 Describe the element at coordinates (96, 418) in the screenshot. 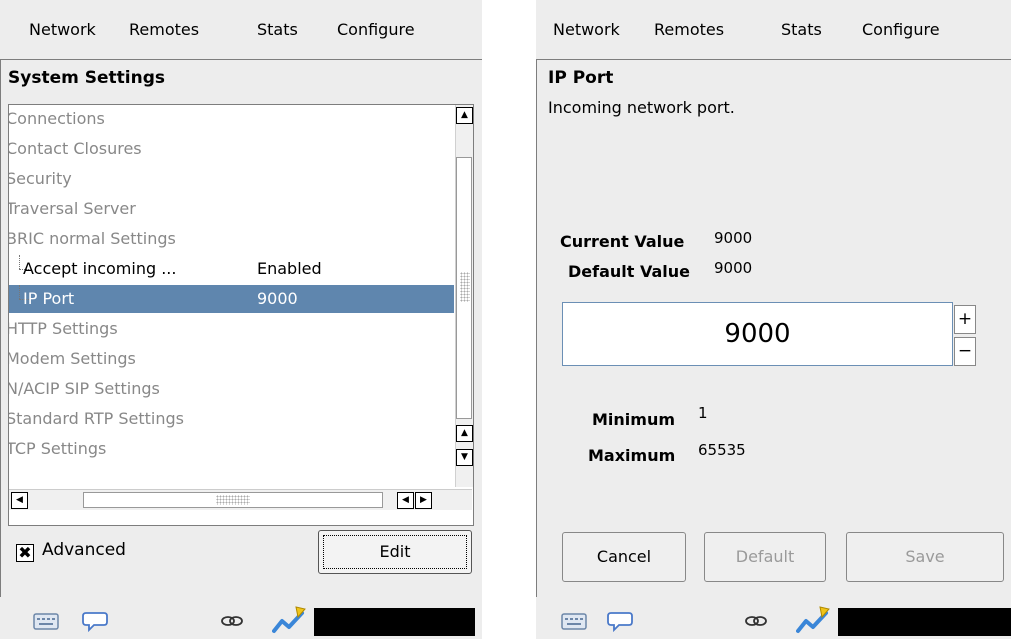

I see `tree-item-label: Standard RTP Settings` at that location.